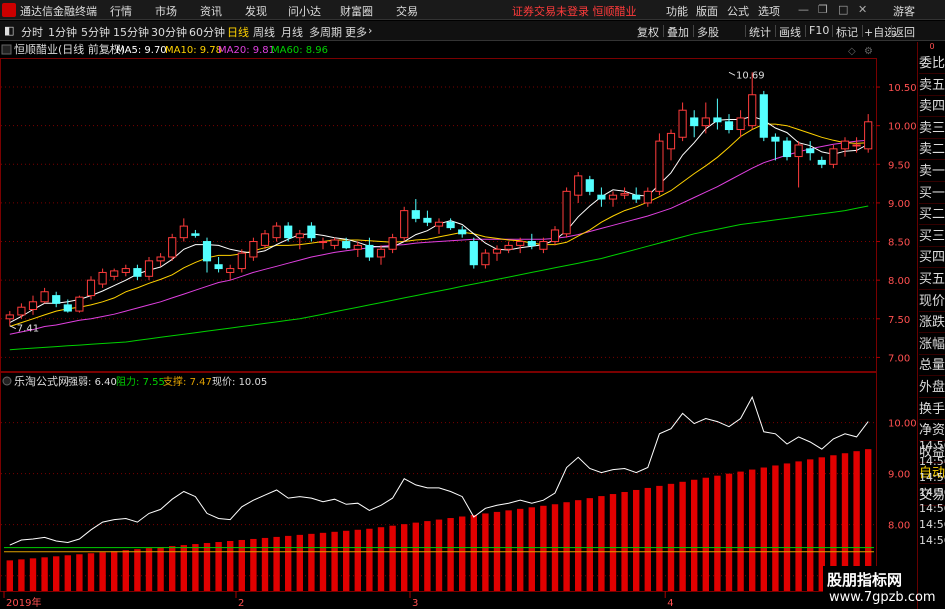 This screenshot has height=609, width=945. What do you see at coordinates (904, 11) in the screenshot?
I see `guest-user: 游客` at bounding box center [904, 11].